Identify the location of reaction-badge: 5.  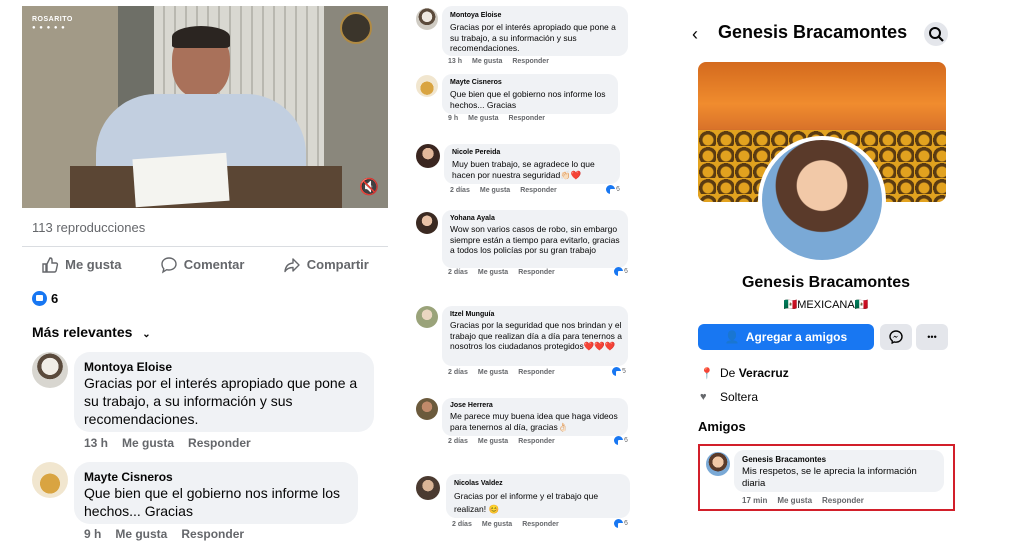
(619, 372).